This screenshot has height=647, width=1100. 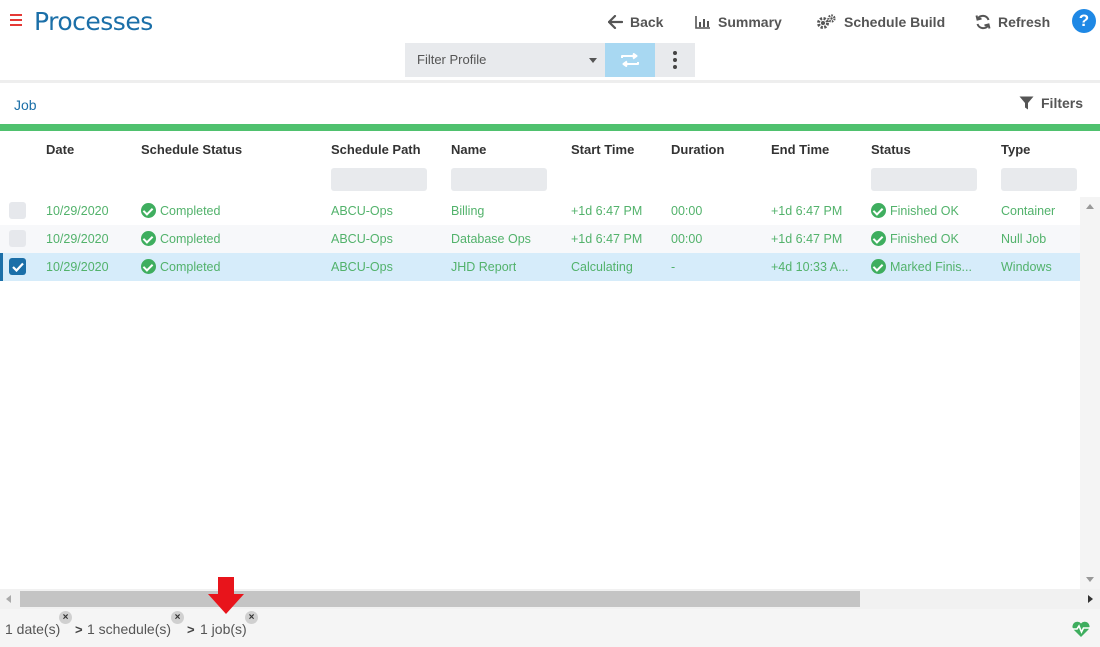 What do you see at coordinates (1026, 267) in the screenshot?
I see `cell-type: Windows` at bounding box center [1026, 267].